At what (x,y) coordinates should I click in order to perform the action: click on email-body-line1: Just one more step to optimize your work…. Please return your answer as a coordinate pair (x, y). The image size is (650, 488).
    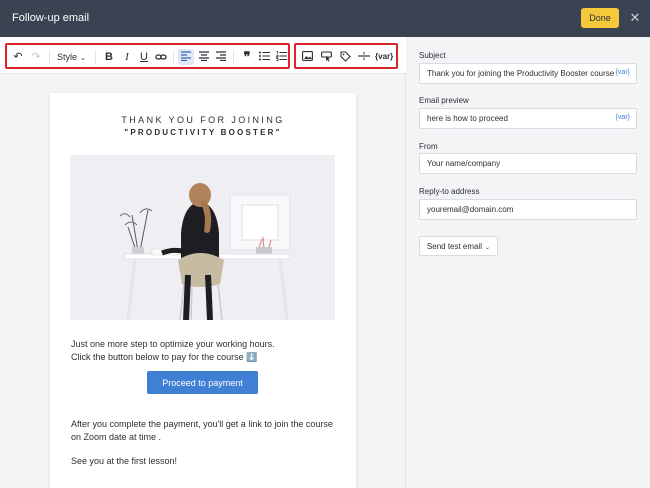
    Looking at the image, I should click on (173, 344).